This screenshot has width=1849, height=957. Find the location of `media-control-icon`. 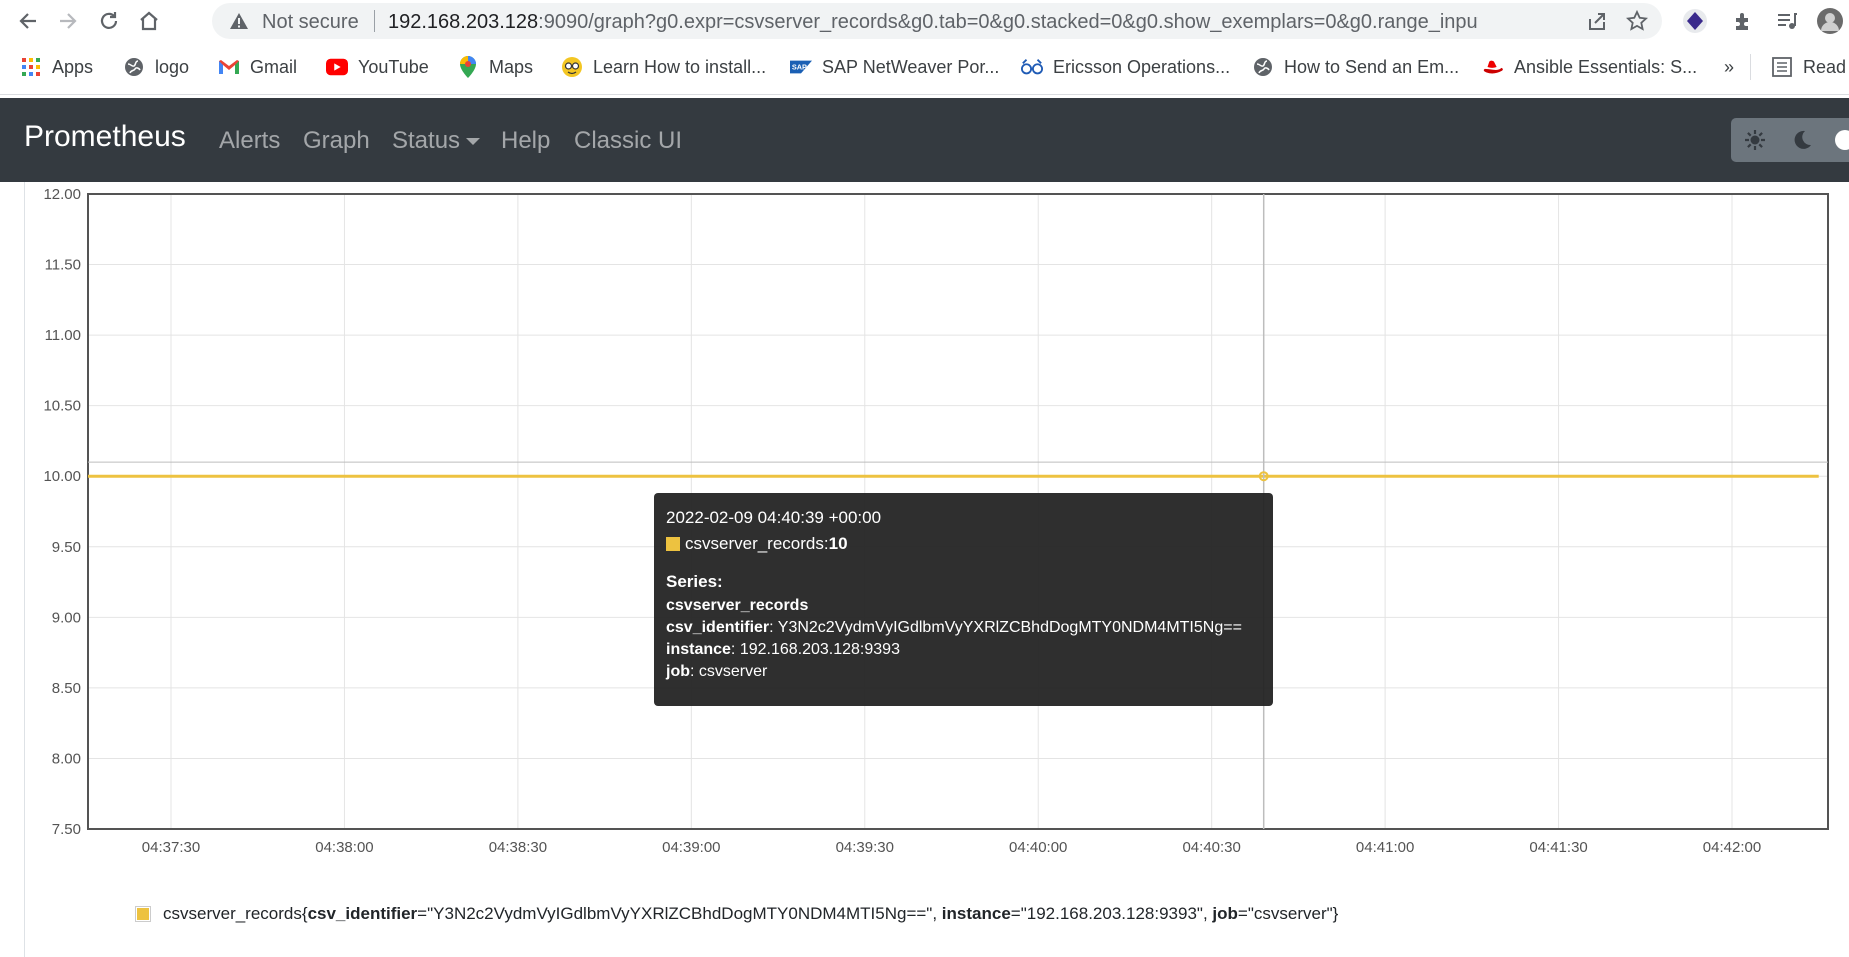

media-control-icon is located at coordinates (1787, 21).